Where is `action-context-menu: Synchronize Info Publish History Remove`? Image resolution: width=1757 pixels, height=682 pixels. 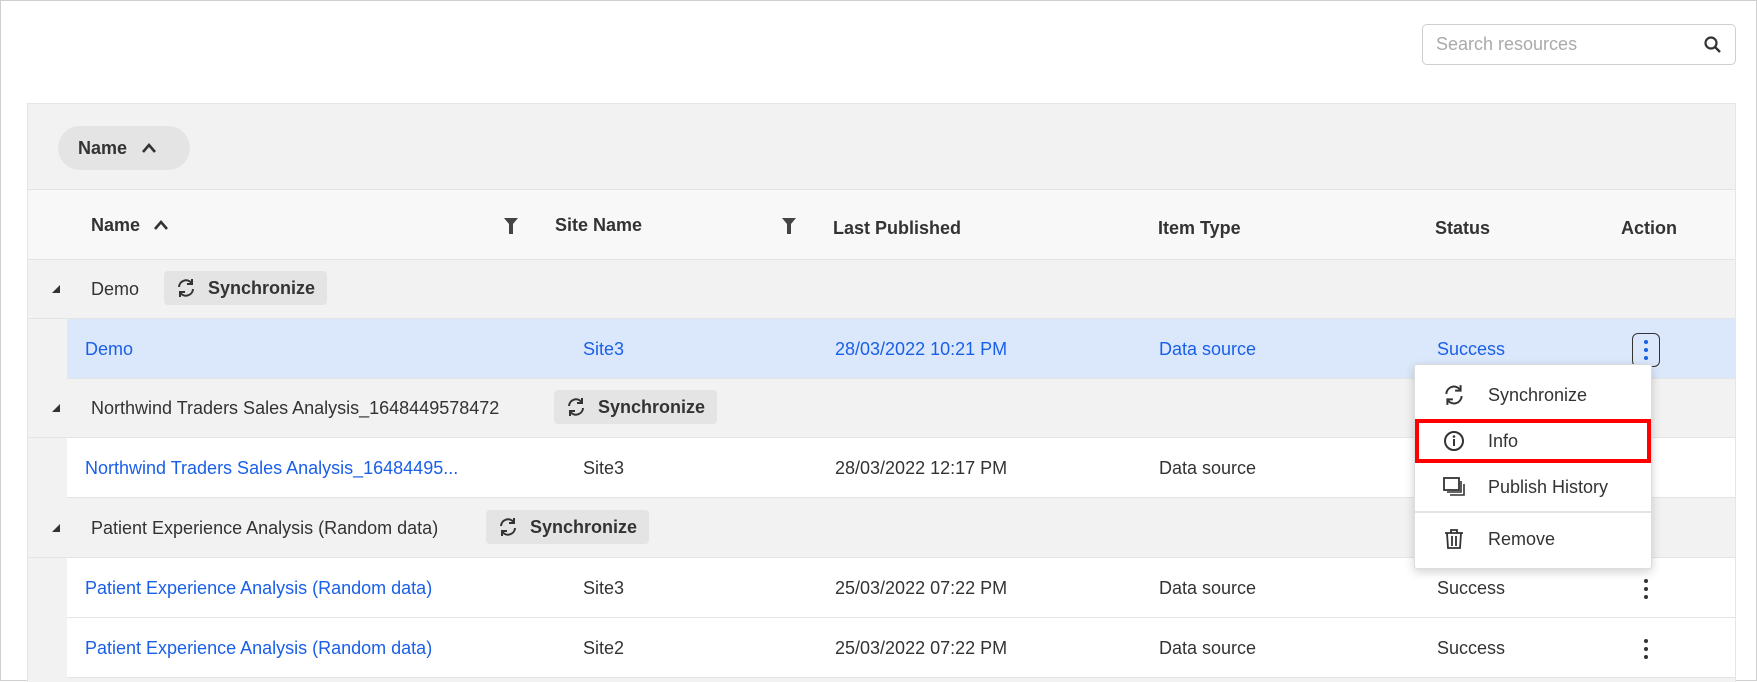
action-context-menu: Synchronize Info Publish History Remove is located at coordinates (1533, 466).